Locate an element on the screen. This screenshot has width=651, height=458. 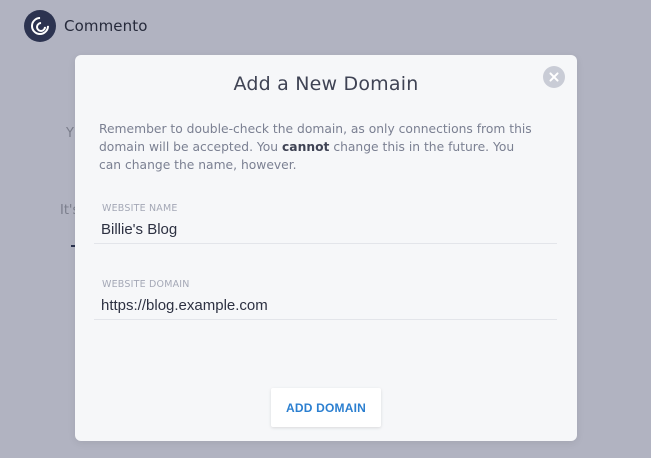
website-domain-field: WEBSITE DOMAIN is located at coordinates (325, 298).